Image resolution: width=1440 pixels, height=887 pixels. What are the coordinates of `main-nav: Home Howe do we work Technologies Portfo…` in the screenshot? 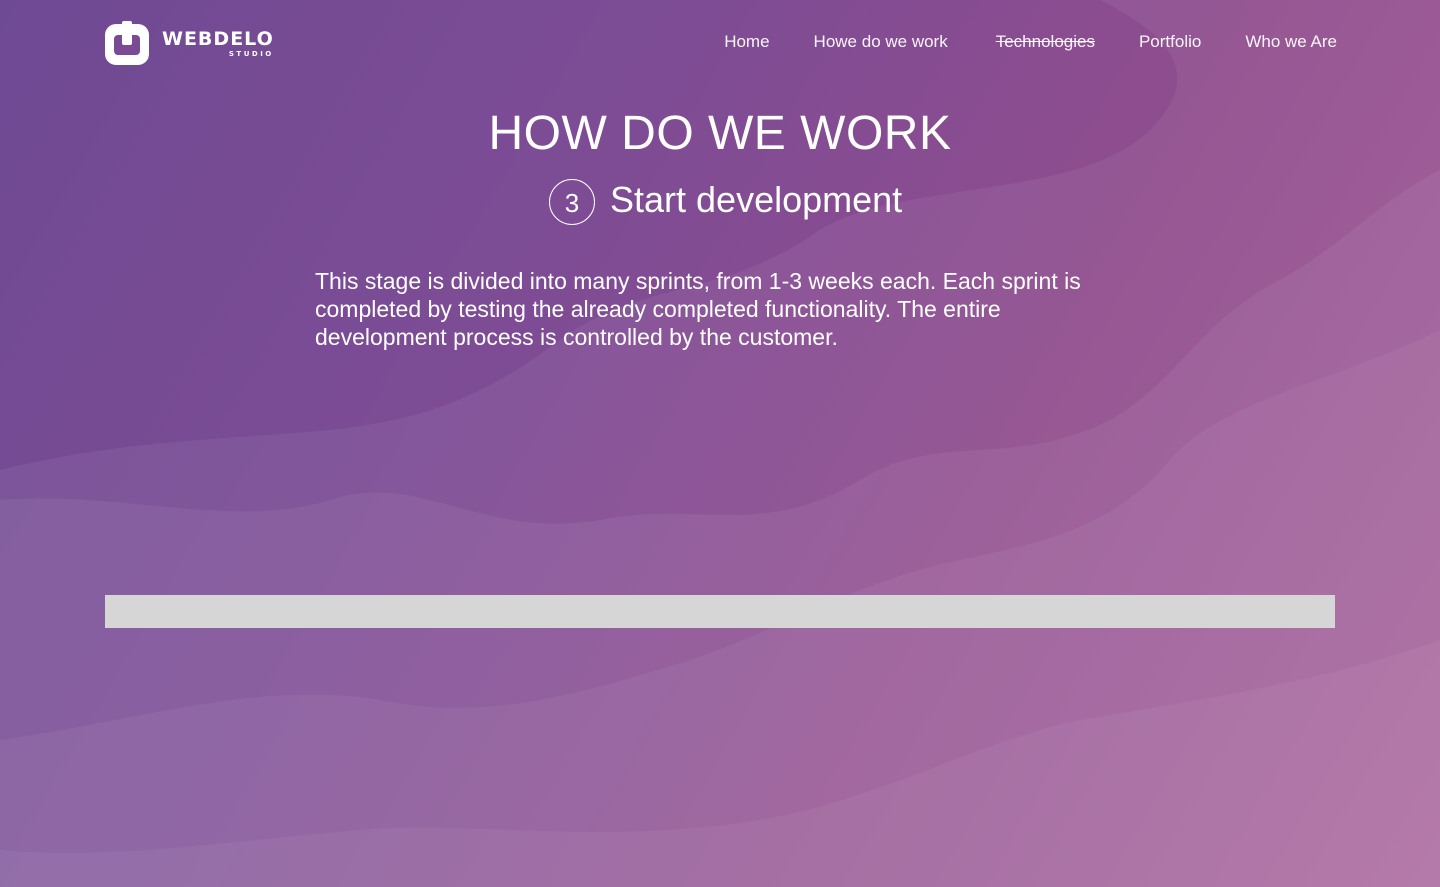 It's located at (1008, 42).